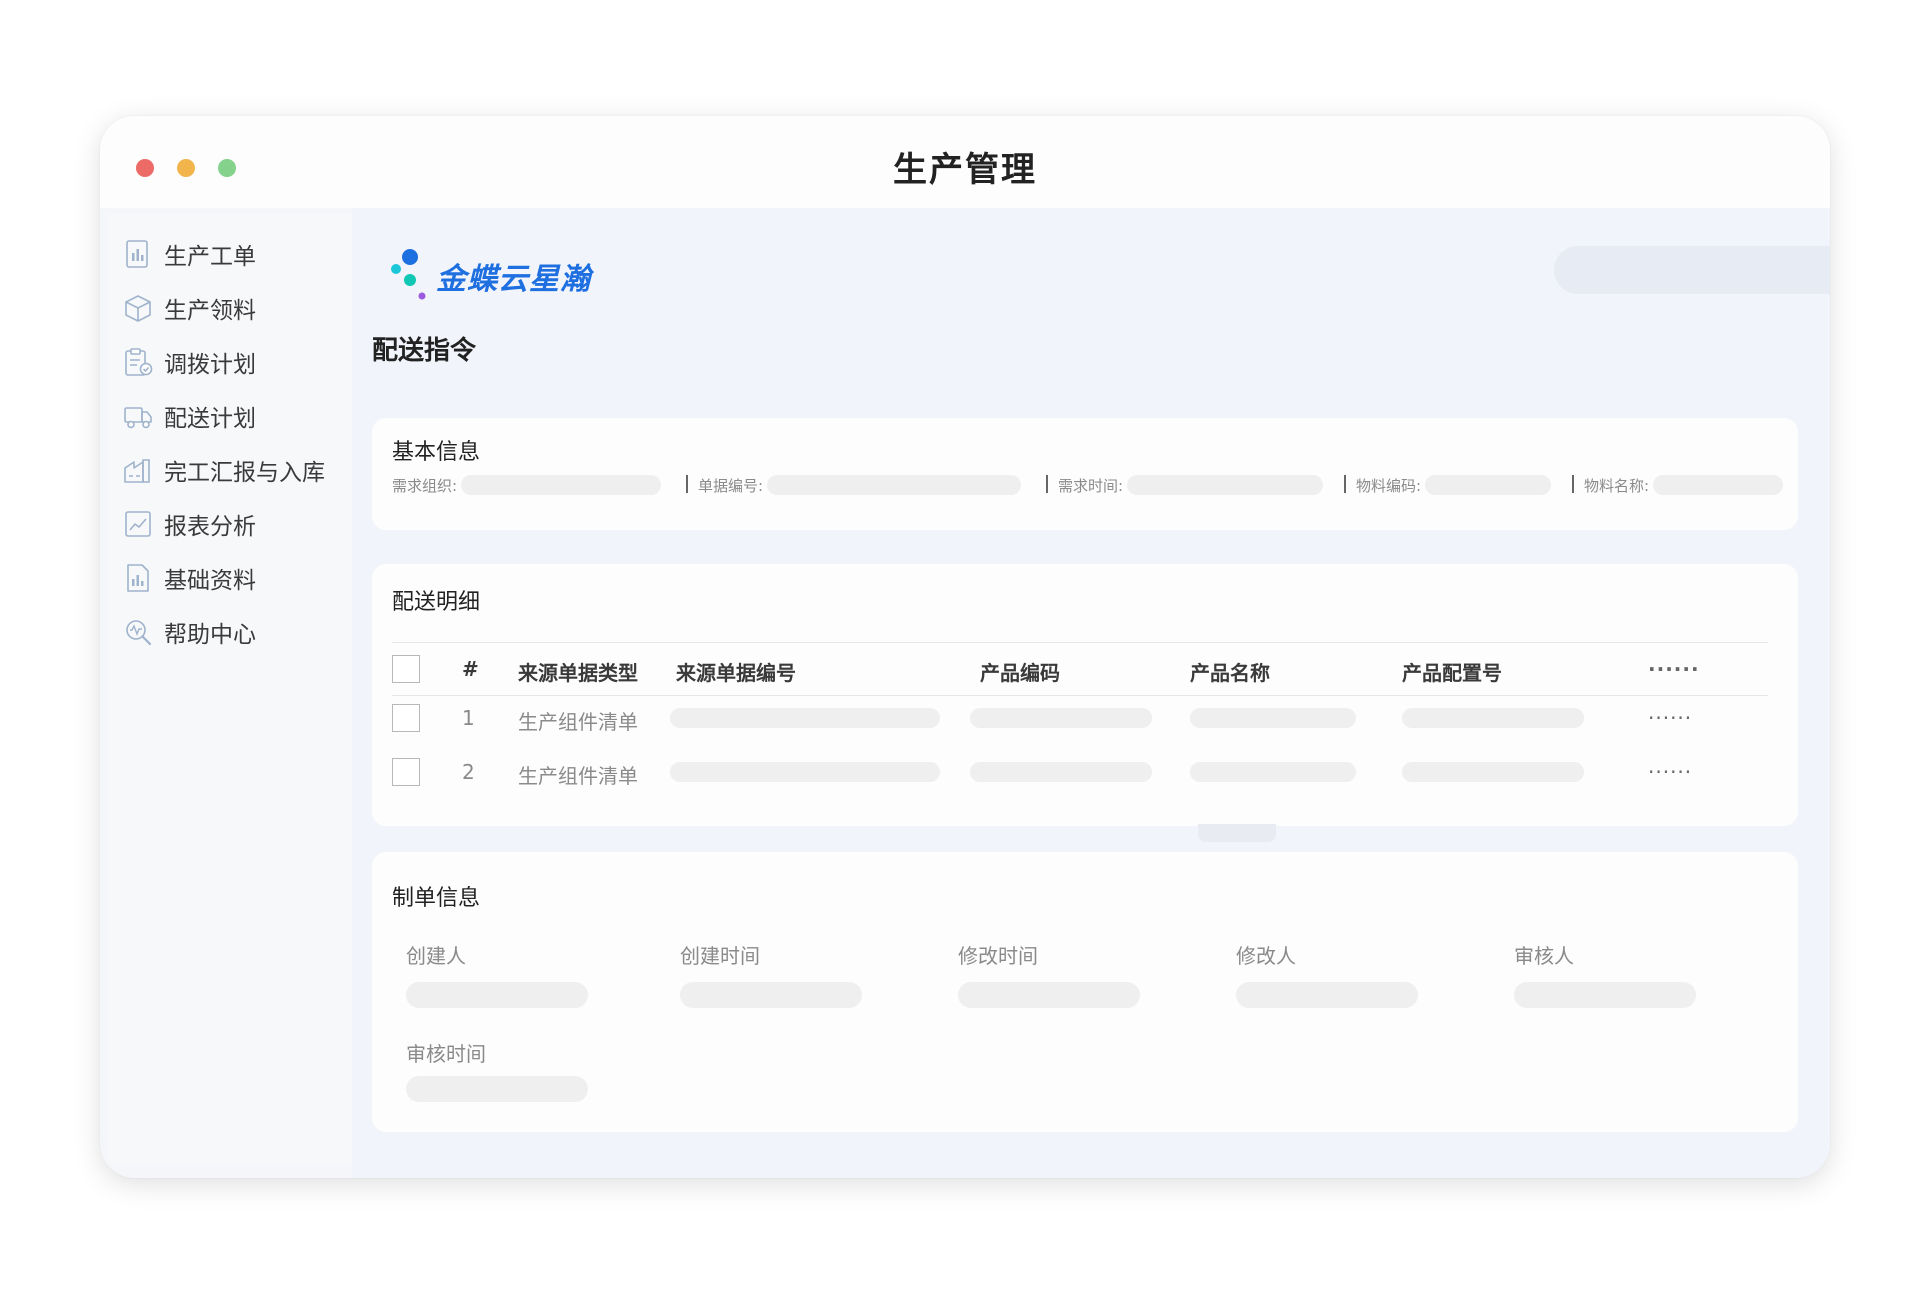 This screenshot has width=1920, height=1298. What do you see at coordinates (210, 635) in the screenshot?
I see `sidebar-item-label: 帮助中心` at bounding box center [210, 635].